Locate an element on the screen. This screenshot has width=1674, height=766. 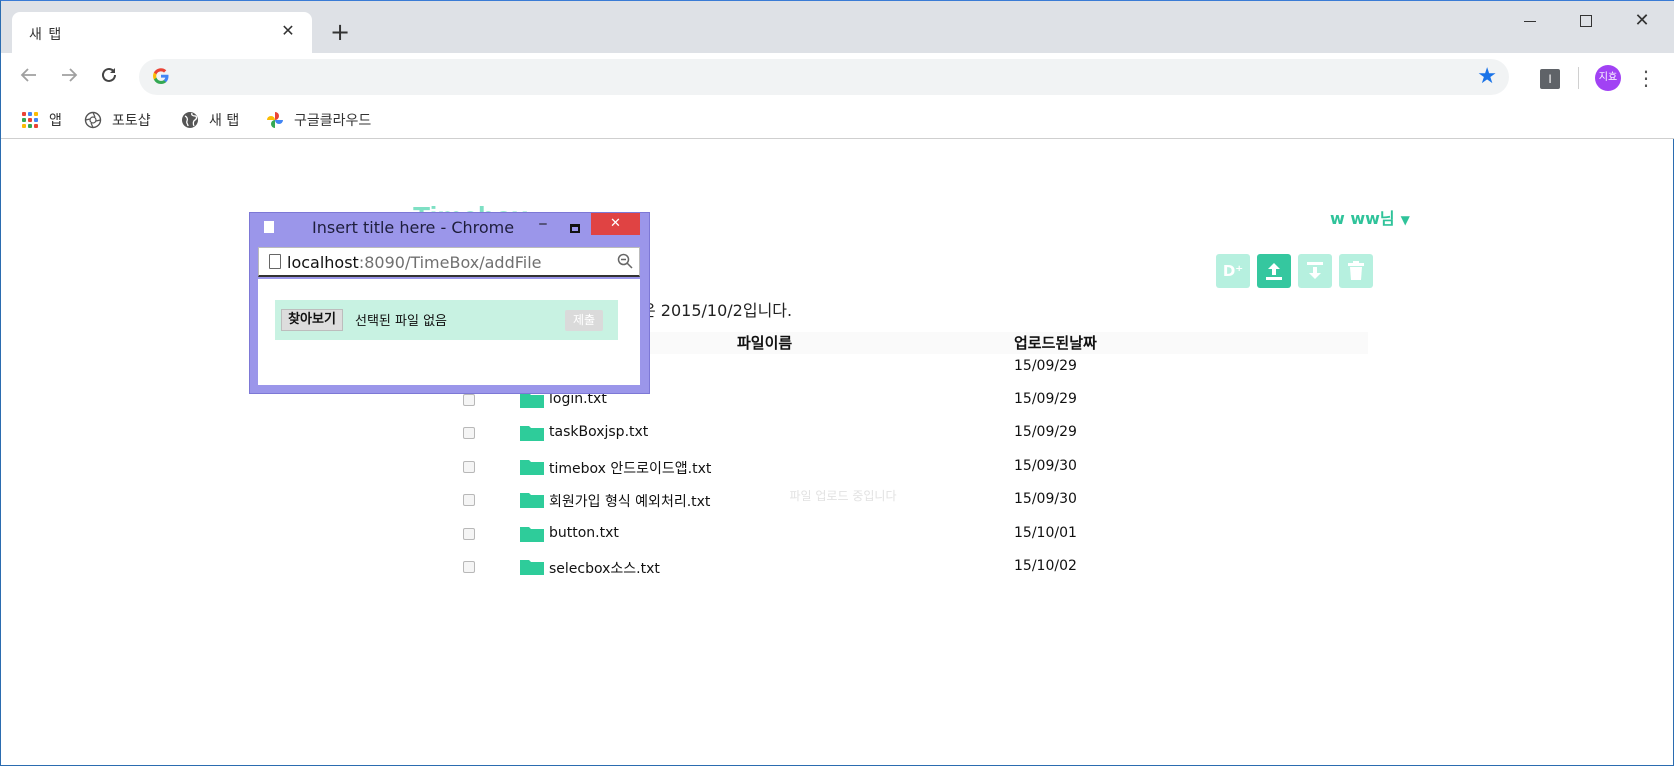
file-action-bar: D⁺ is located at coordinates (1294, 271).